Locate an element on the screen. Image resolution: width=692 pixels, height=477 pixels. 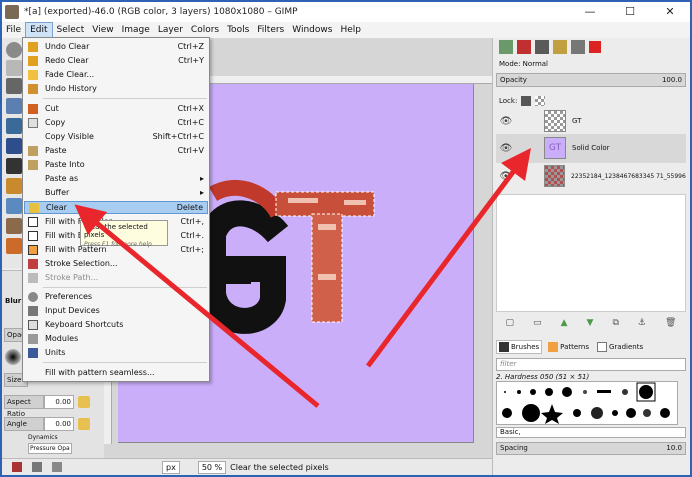
menu-item-paste-into: Paste Into is located at coordinates (116, 164).